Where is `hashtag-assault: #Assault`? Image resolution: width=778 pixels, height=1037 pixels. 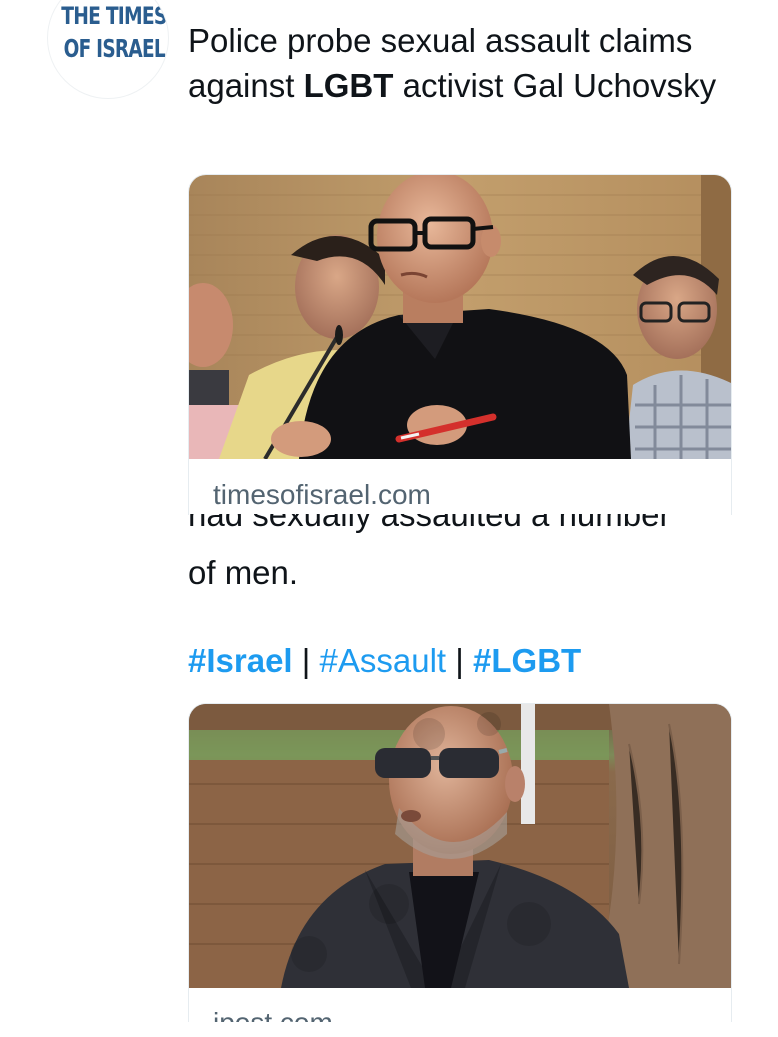 hashtag-assault: #Assault is located at coordinates (383, 660).